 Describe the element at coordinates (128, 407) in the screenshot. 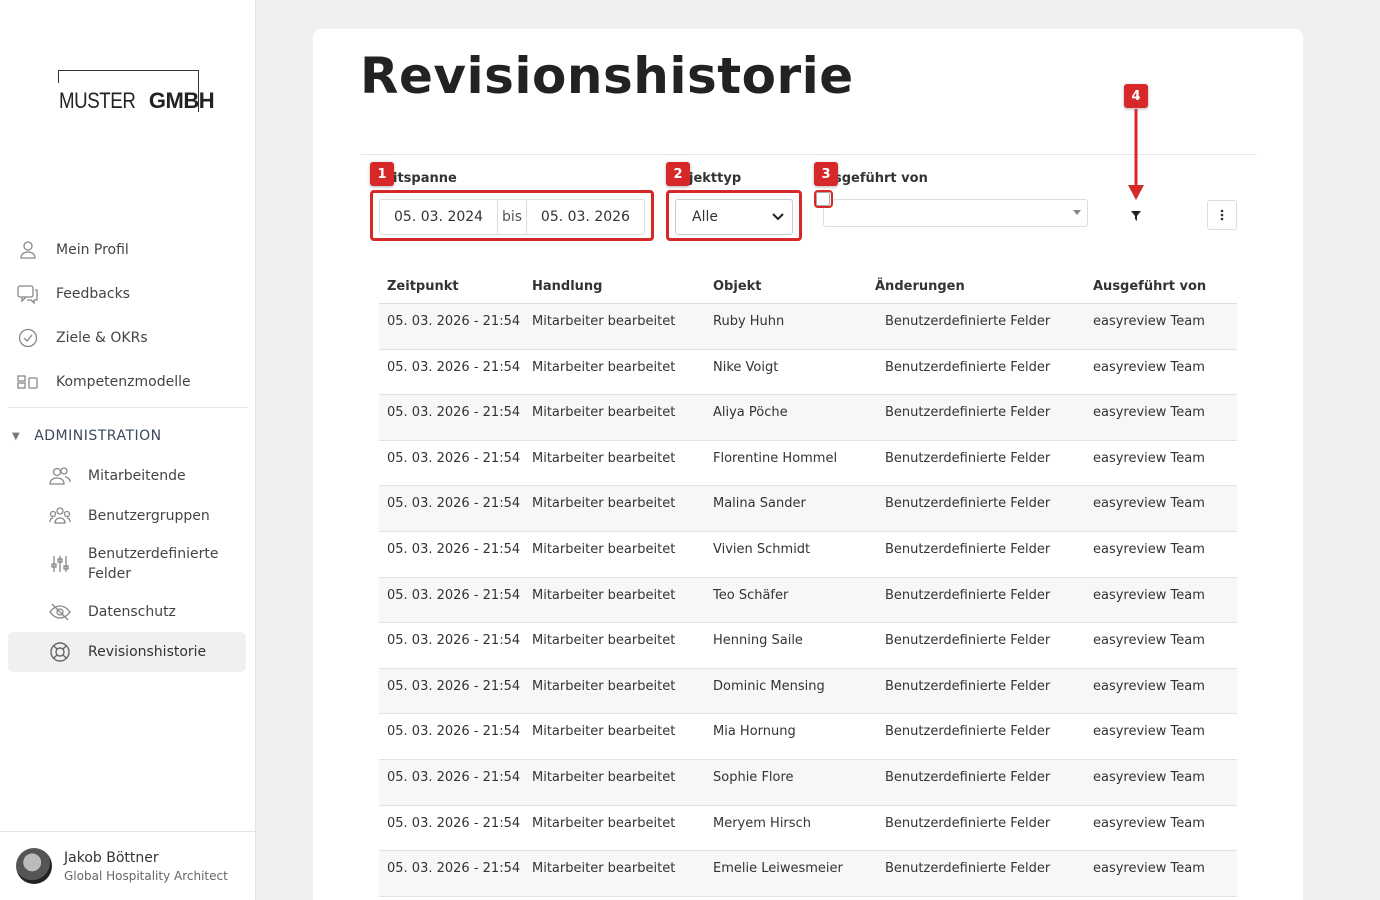

I see `sidebar-divider` at that location.